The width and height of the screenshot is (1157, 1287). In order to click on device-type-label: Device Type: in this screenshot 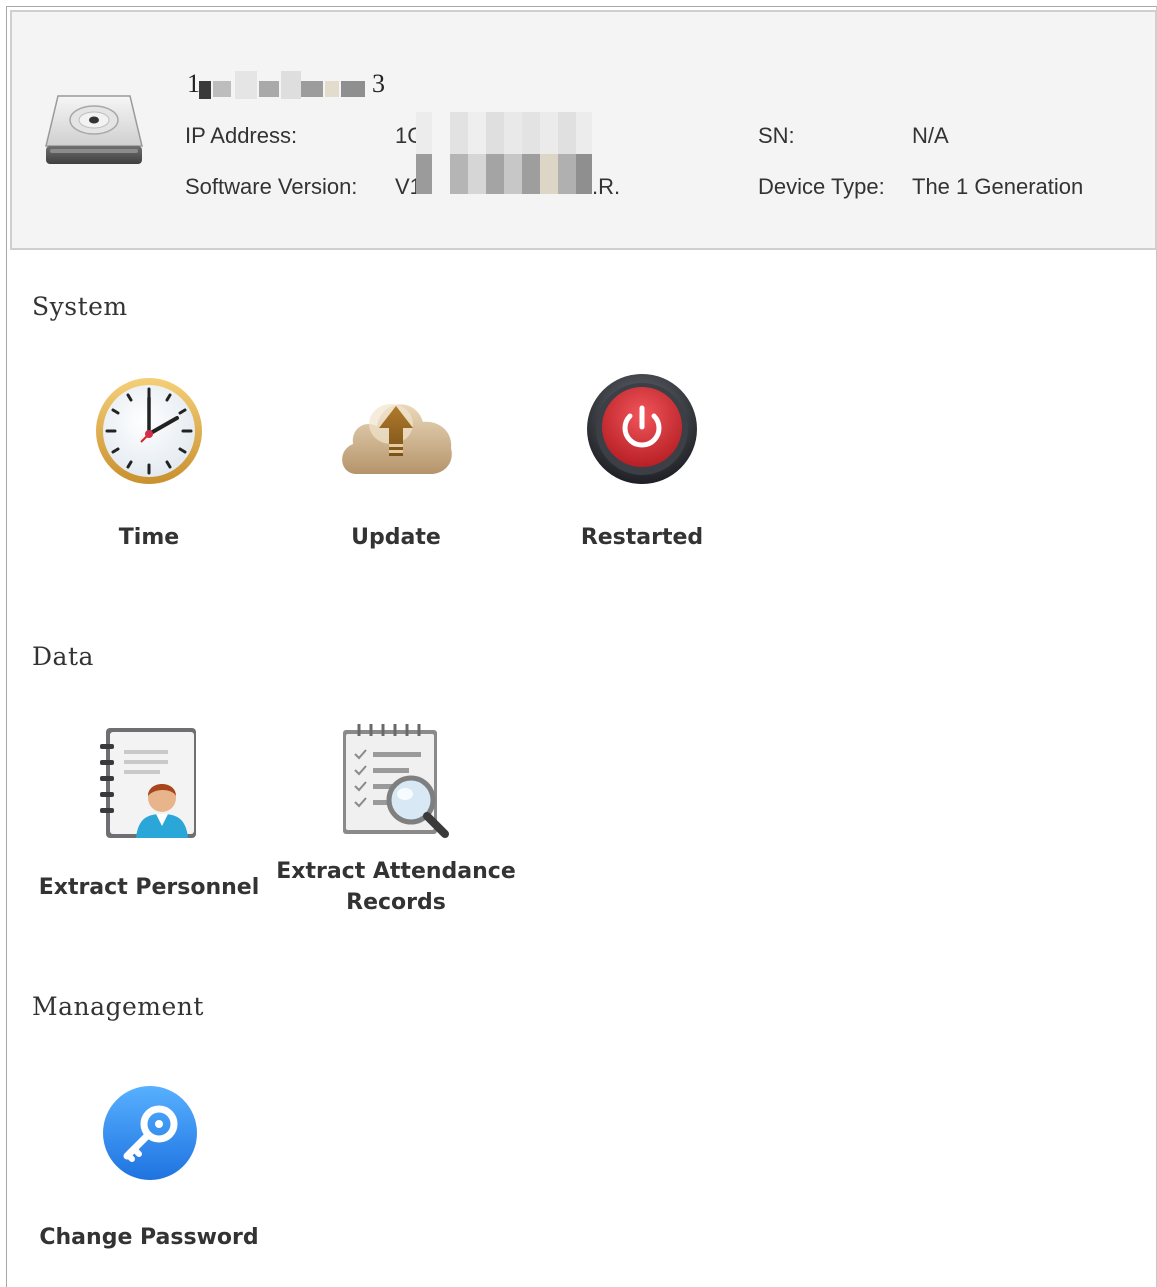, I will do `click(821, 186)`.